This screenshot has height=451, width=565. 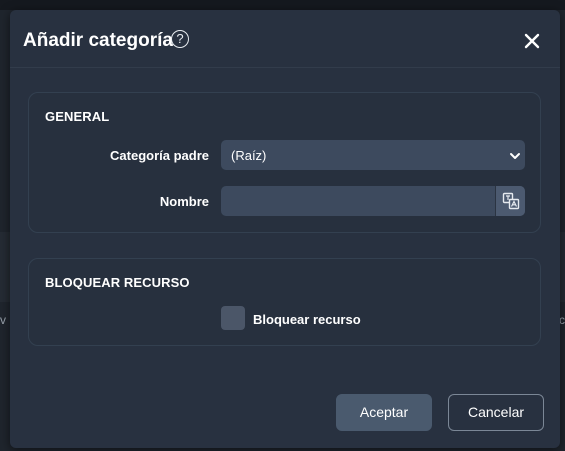 What do you see at coordinates (515, 155) in the screenshot?
I see `chevron-down-icon` at bounding box center [515, 155].